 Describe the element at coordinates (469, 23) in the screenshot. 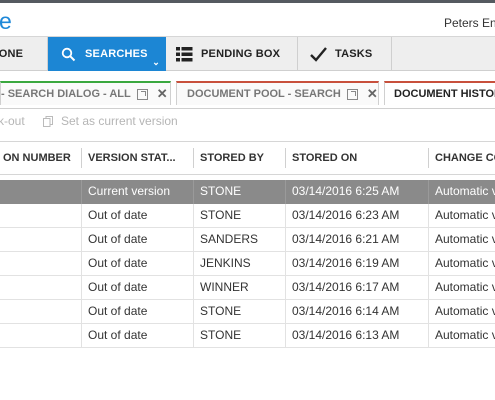

I see `company-name: Peters Eng` at that location.